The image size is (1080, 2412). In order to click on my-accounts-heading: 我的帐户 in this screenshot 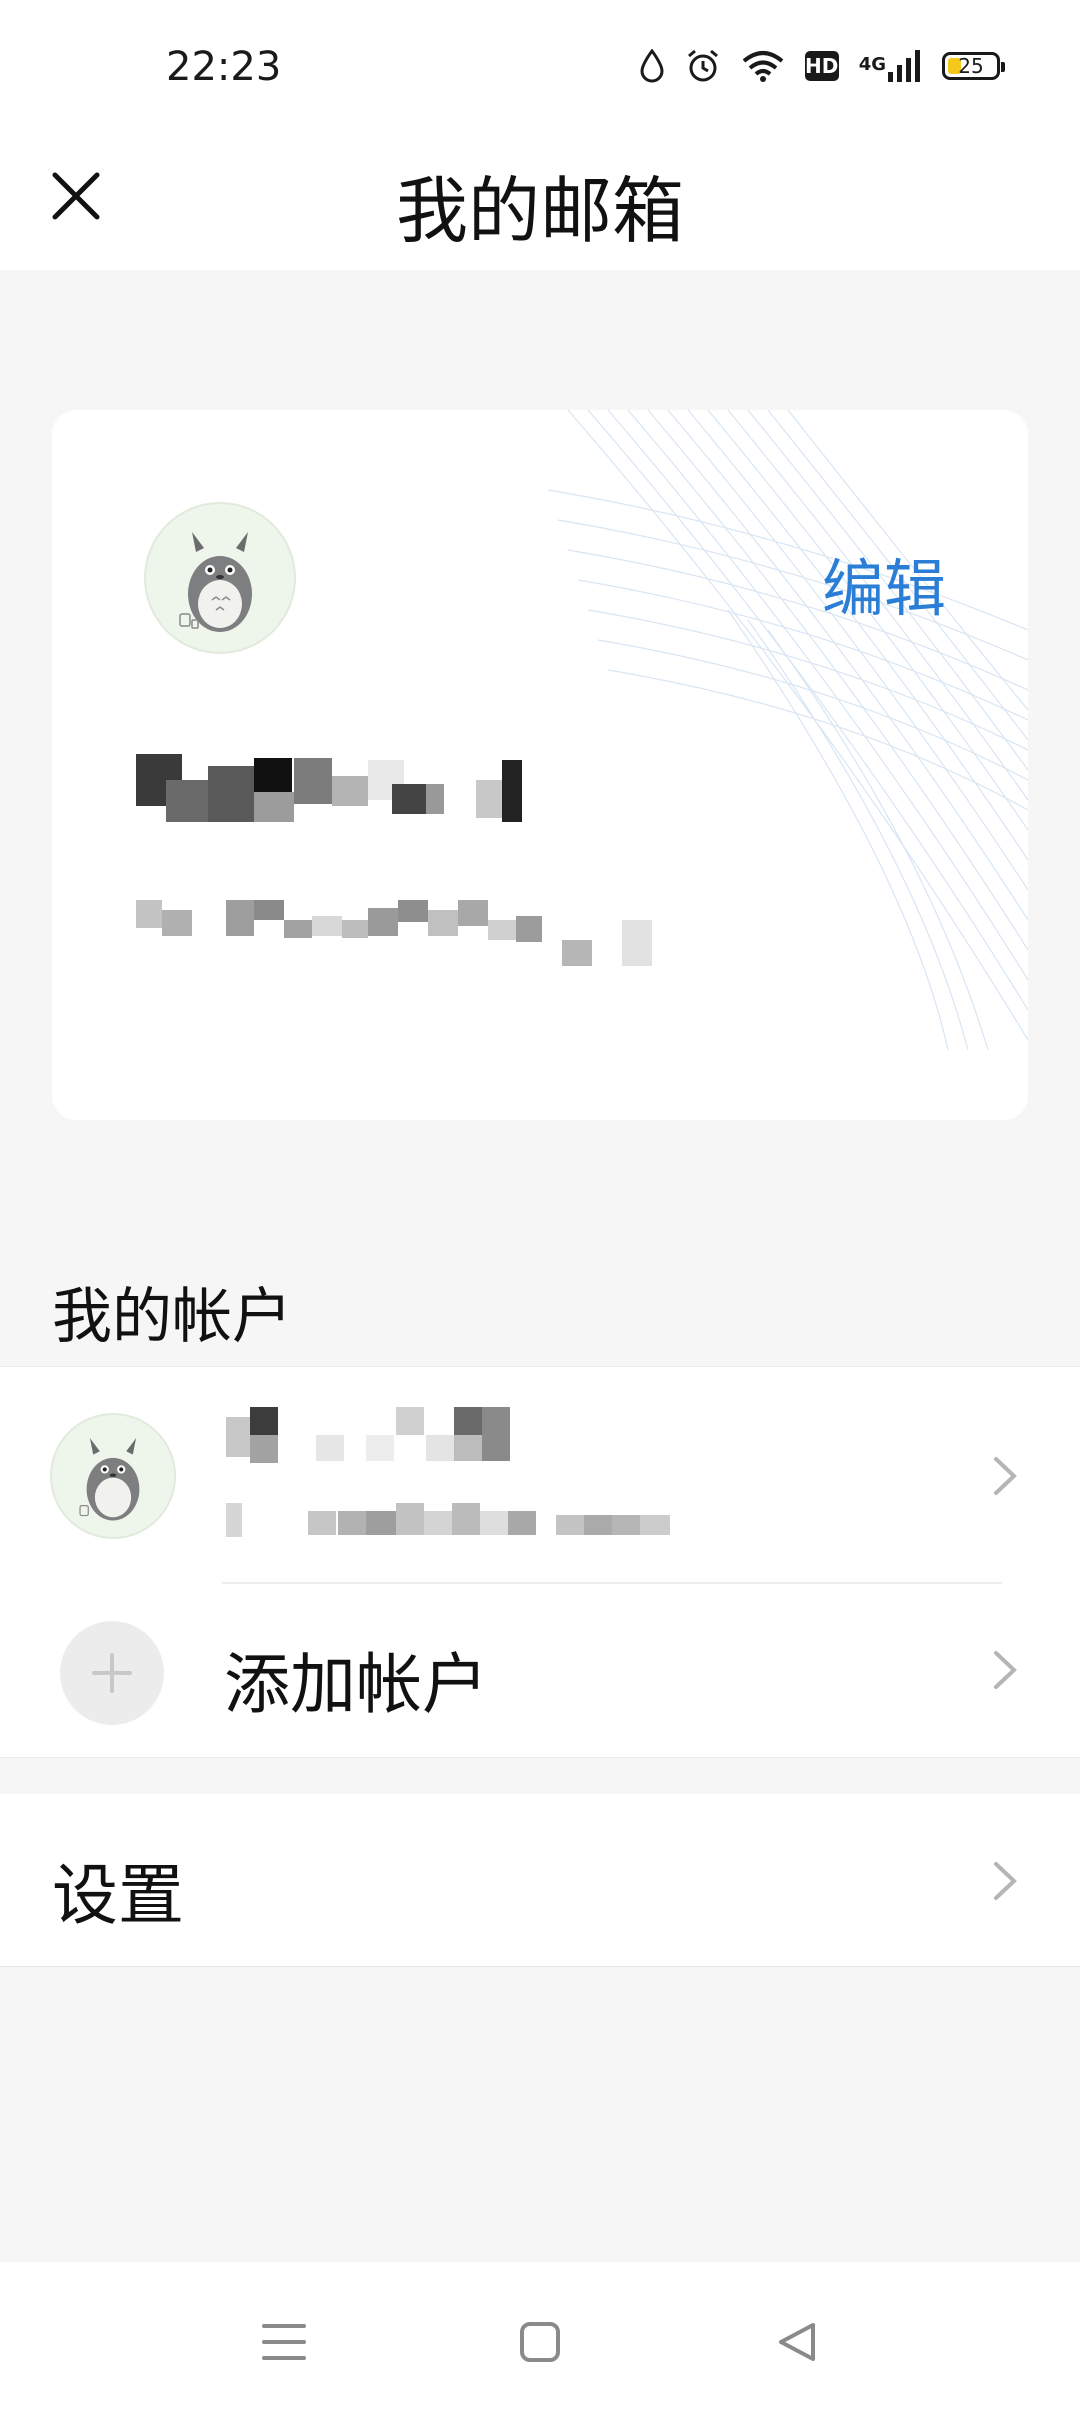, I will do `click(172, 1317)`.